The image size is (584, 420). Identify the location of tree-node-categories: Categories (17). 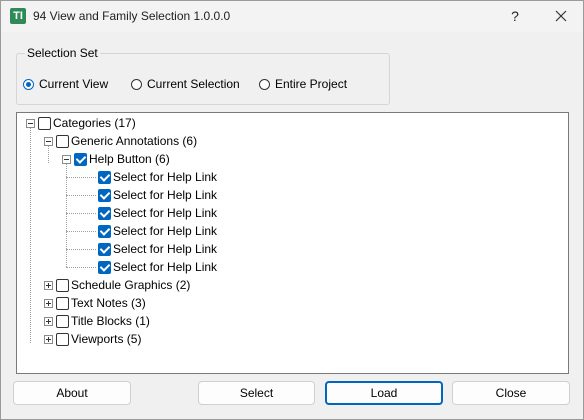
(81, 123).